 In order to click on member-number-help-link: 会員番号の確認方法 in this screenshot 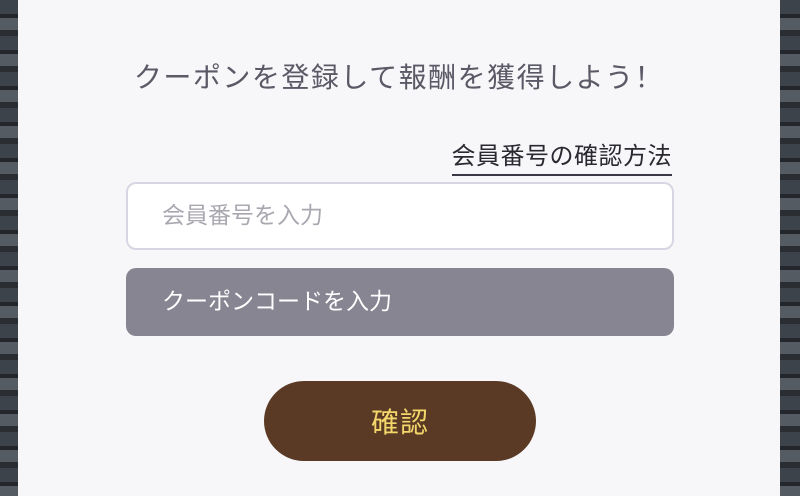, I will do `click(561, 156)`.